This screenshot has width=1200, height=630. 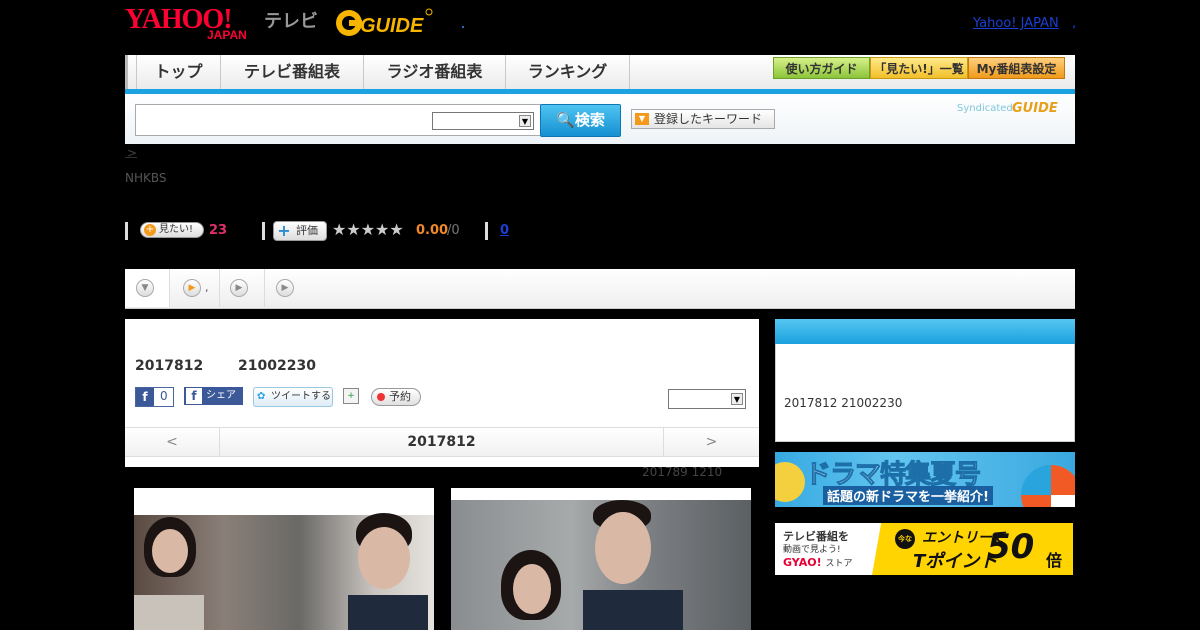 What do you see at coordinates (186, 24) in the screenshot?
I see `yahoo-japan-logo: YAHOO! JAPAN` at bounding box center [186, 24].